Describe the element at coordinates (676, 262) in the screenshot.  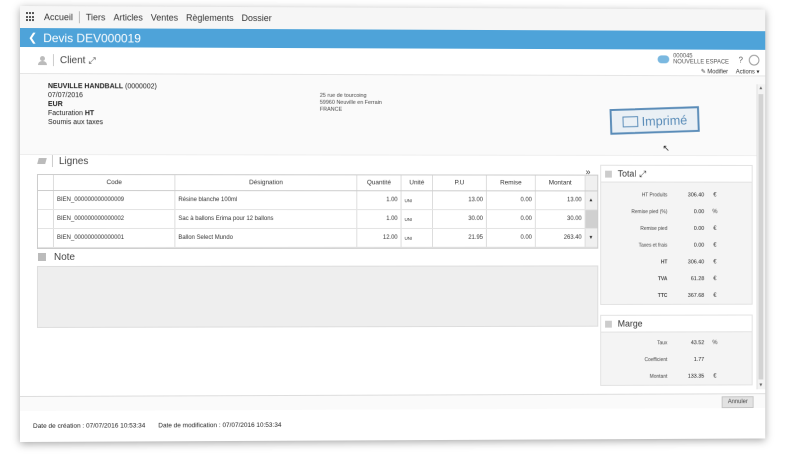
I see `total-row: HT 306.40 €` at that location.